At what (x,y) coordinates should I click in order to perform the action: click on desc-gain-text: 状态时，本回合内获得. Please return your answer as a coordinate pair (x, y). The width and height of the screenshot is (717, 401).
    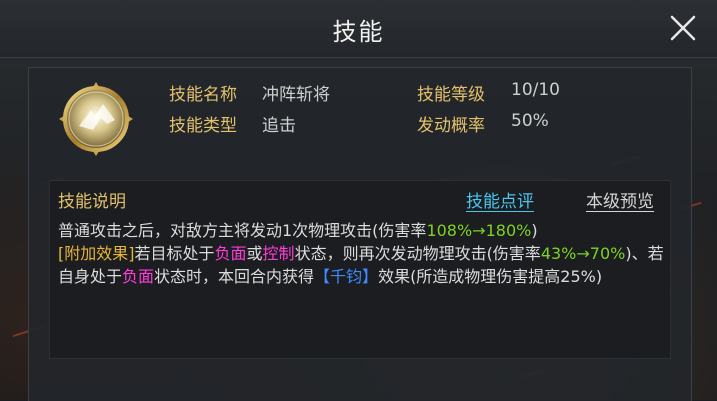
    Looking at the image, I should click on (234, 276).